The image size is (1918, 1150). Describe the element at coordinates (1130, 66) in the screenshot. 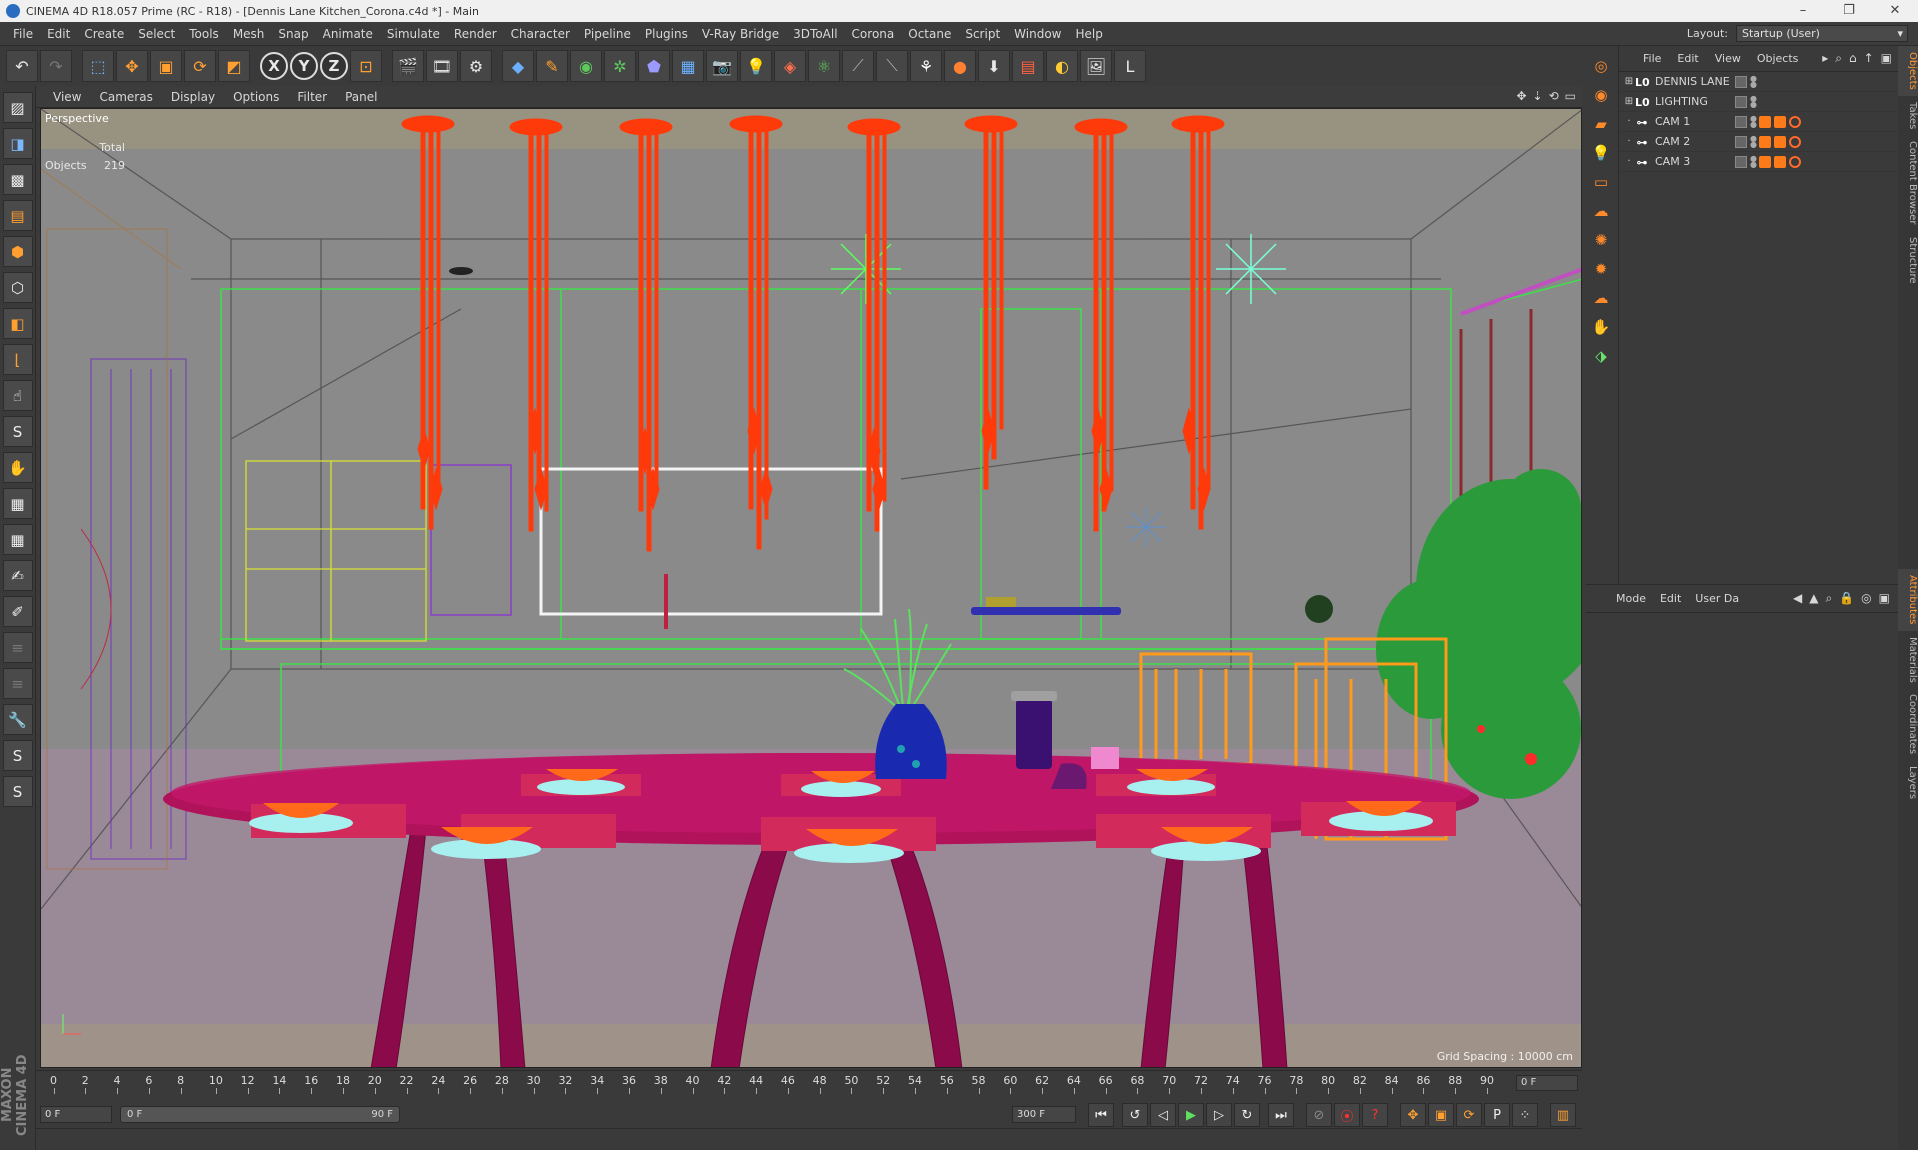

I see `corona-layer-icon: L` at that location.